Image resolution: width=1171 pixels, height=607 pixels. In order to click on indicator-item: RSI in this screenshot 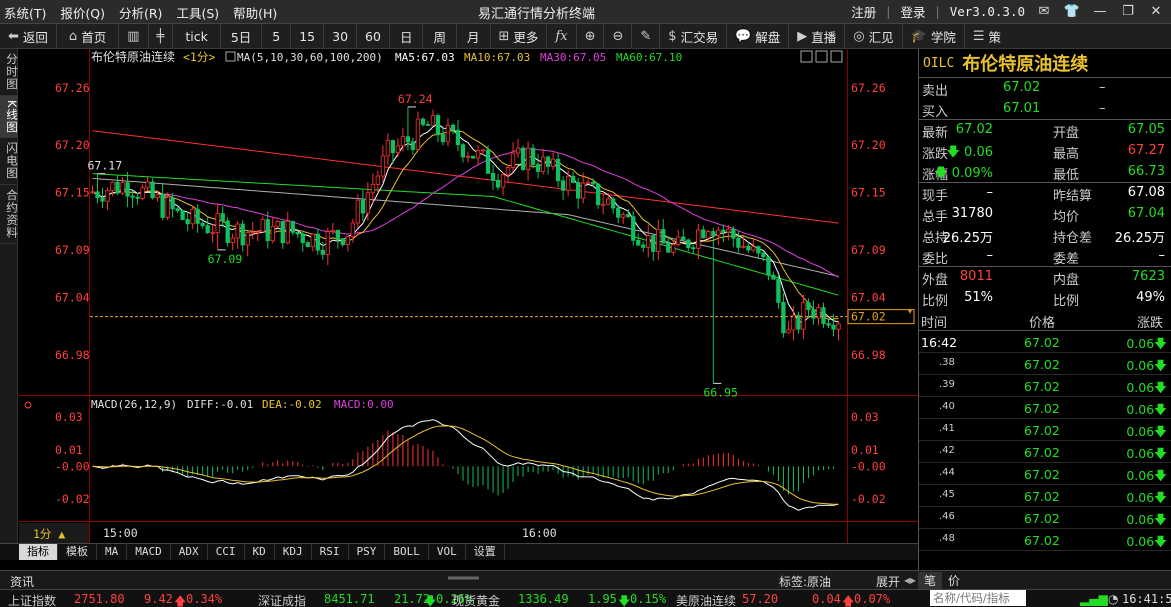, I will do `click(330, 552)`.